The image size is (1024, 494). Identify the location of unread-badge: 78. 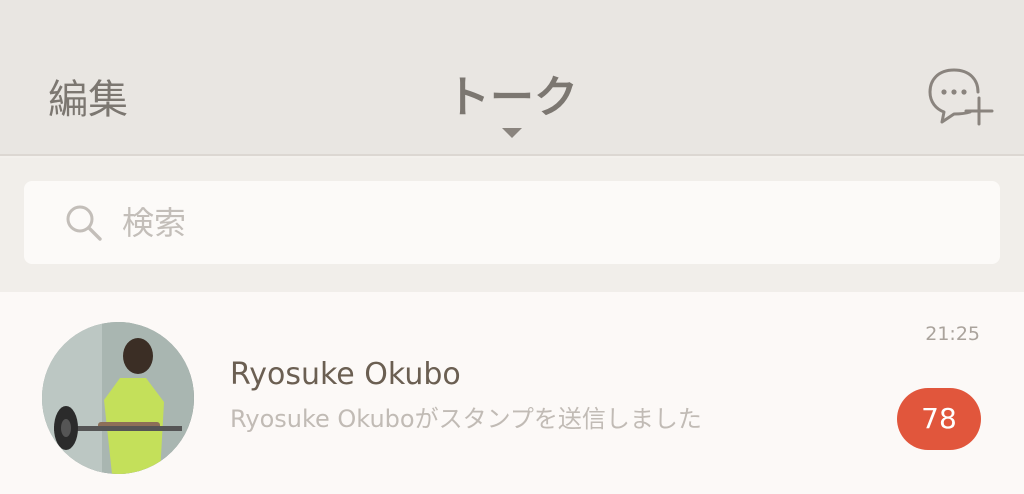
(939, 419).